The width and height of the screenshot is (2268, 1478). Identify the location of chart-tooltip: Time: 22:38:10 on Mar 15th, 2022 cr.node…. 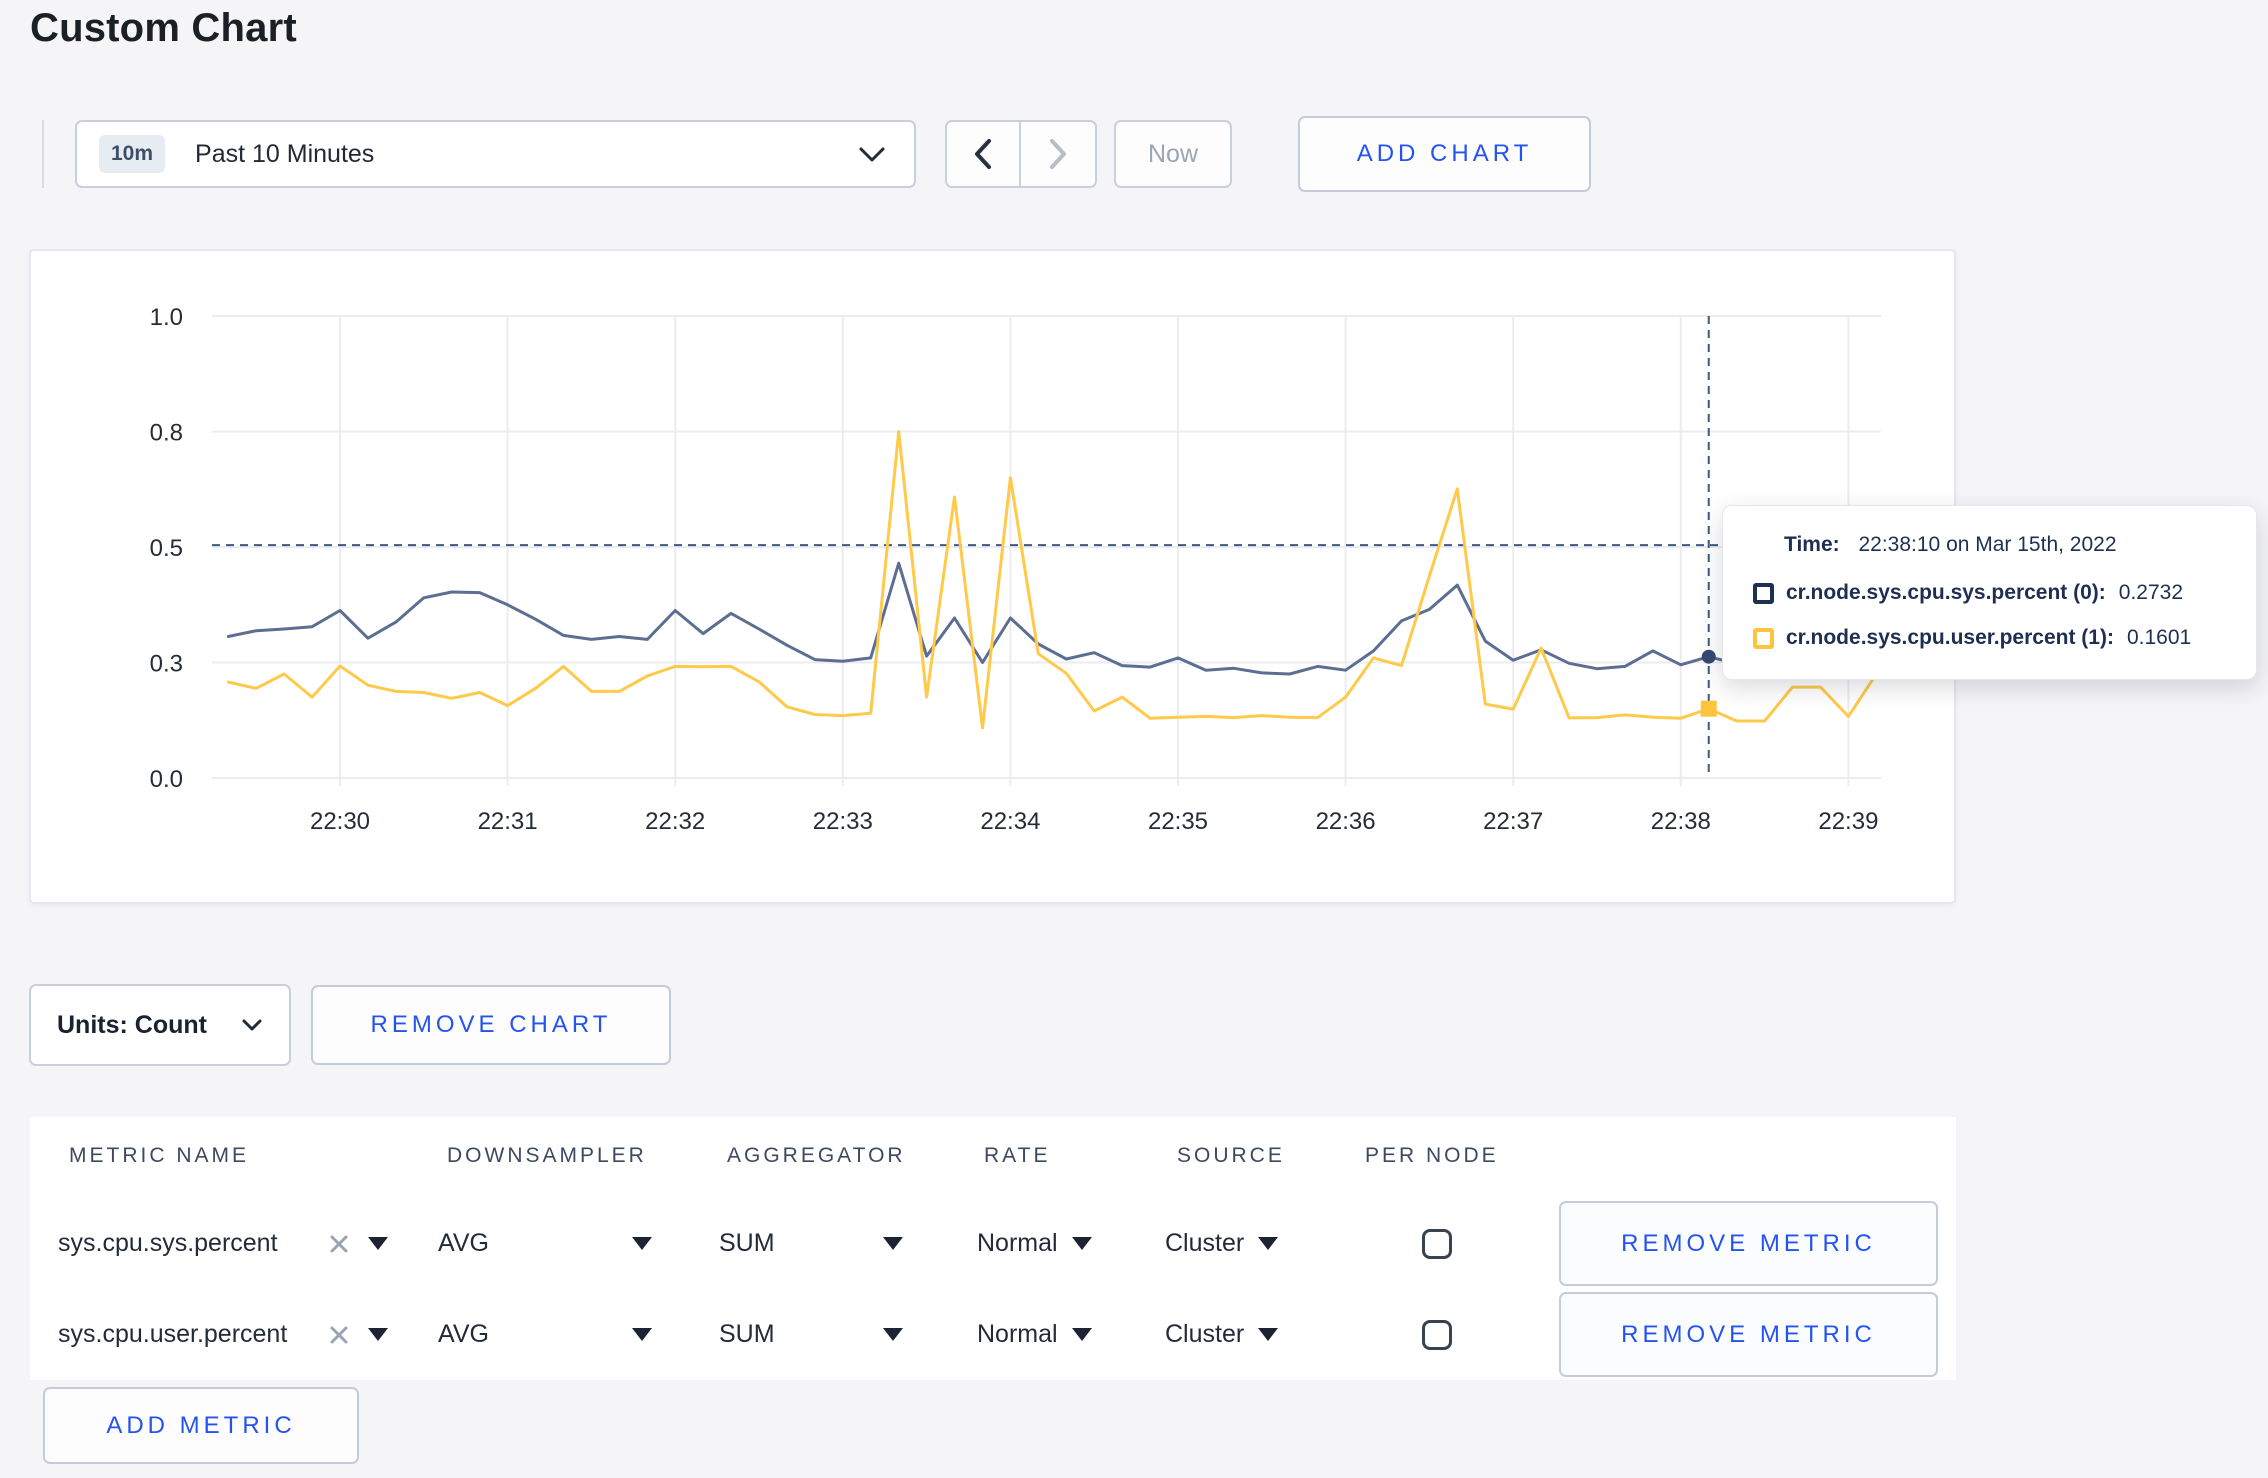
(1989, 592).